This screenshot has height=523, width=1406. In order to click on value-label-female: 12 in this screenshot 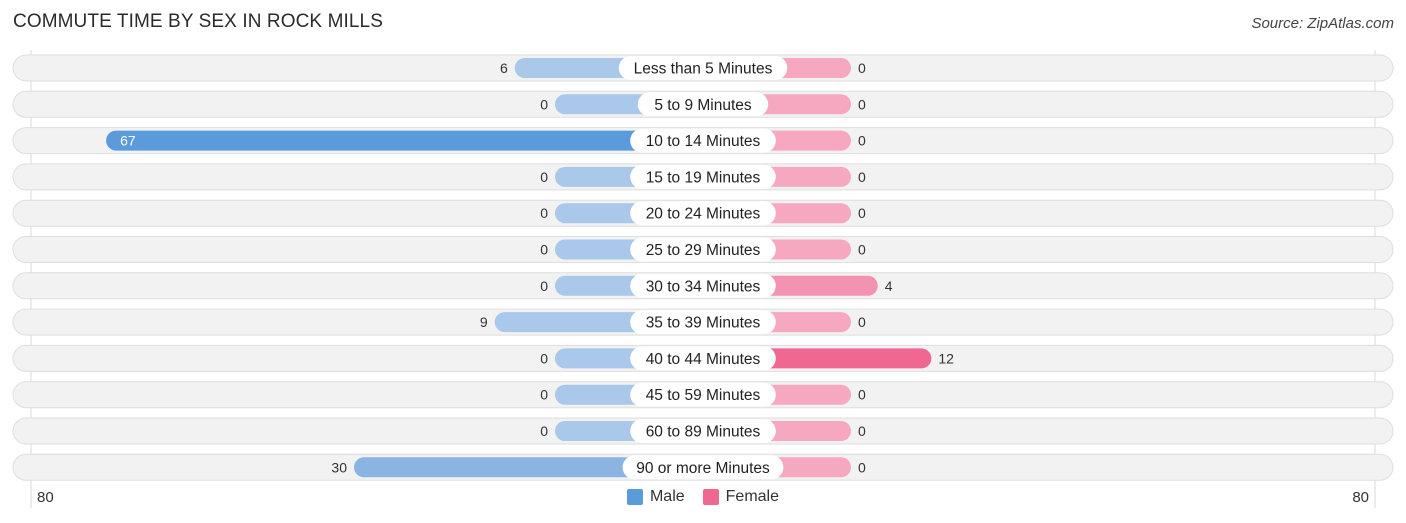, I will do `click(946, 358)`.